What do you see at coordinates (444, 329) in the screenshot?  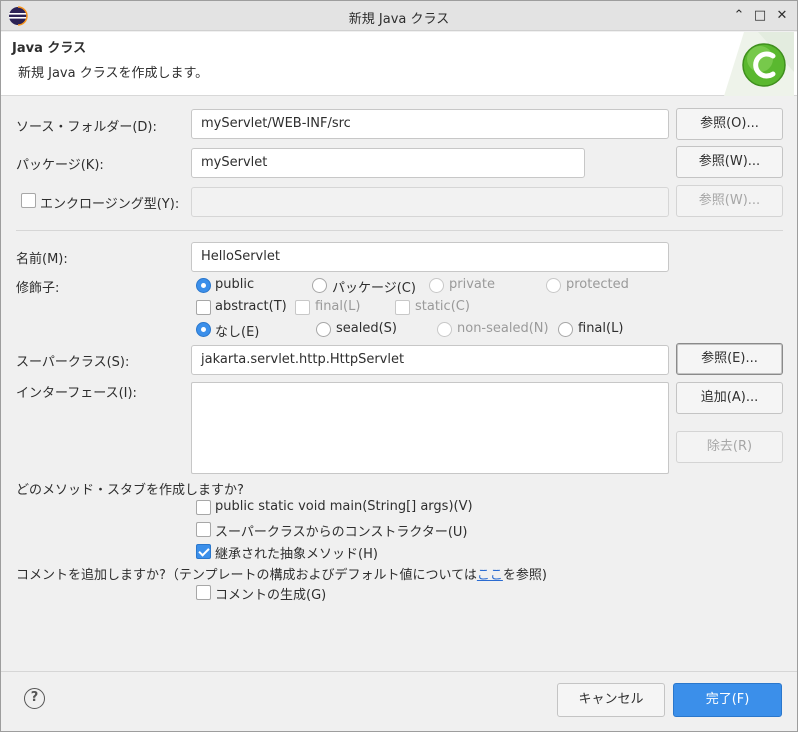 I see `non-sealed-radio` at bounding box center [444, 329].